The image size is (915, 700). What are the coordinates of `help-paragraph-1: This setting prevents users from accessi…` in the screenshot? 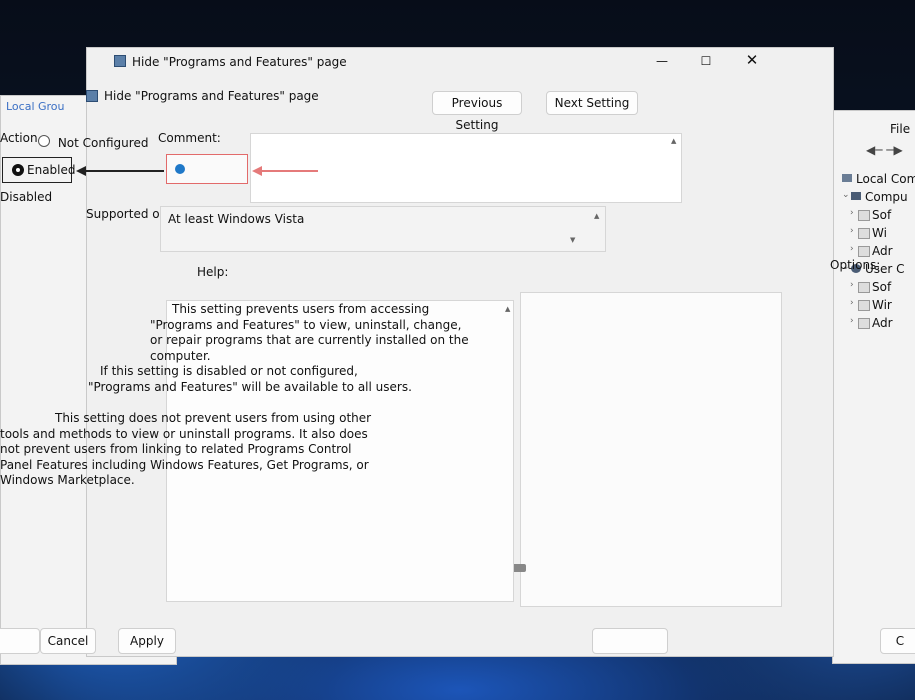 It's located at (309, 332).